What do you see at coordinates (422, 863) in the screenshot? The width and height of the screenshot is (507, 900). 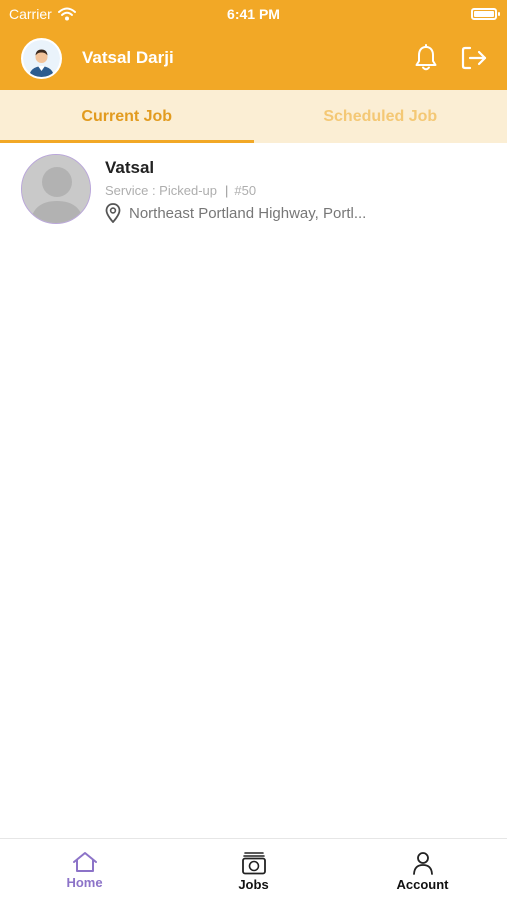 I see `account-icon` at bounding box center [422, 863].